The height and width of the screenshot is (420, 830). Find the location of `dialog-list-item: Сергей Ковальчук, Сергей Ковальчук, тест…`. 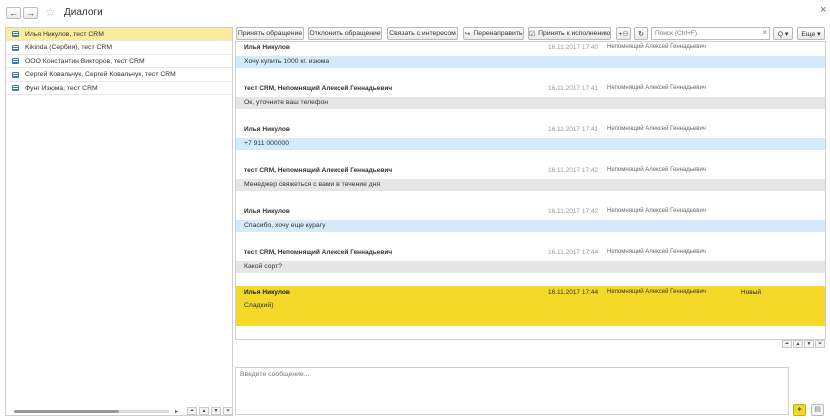

dialog-list-item: Сергей Ковальчук, Сергей Ковальчук, тест… is located at coordinates (119, 75).